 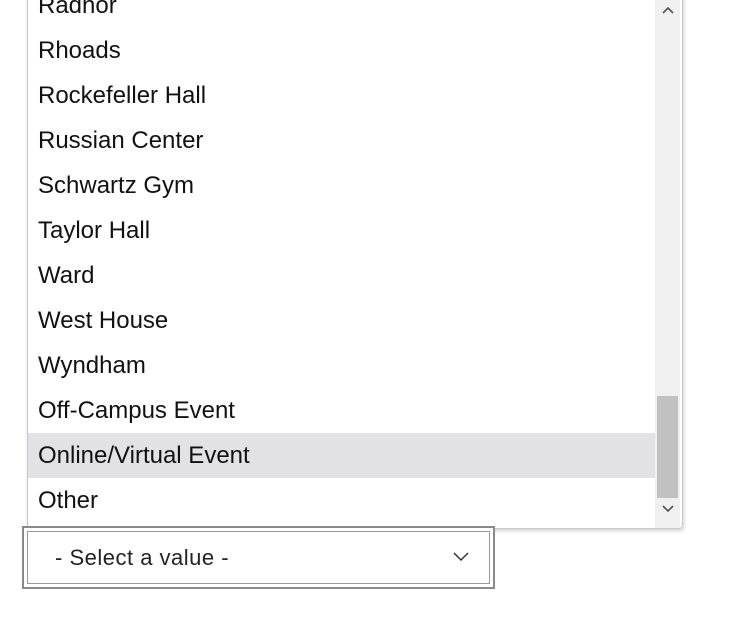 I want to click on option-other: Other, so click(x=341, y=500).